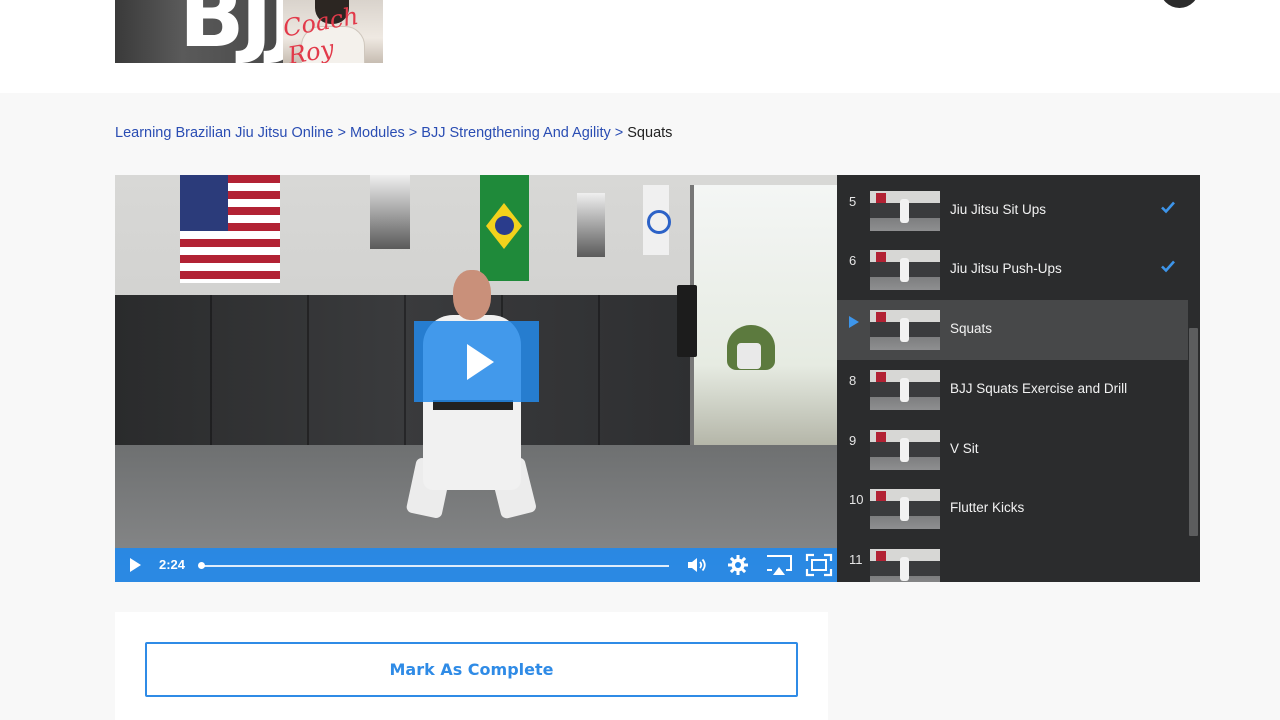 The image size is (1280, 720). I want to click on breadcrumb-link-module: BJJ Strengthening And Agility, so click(515, 133).